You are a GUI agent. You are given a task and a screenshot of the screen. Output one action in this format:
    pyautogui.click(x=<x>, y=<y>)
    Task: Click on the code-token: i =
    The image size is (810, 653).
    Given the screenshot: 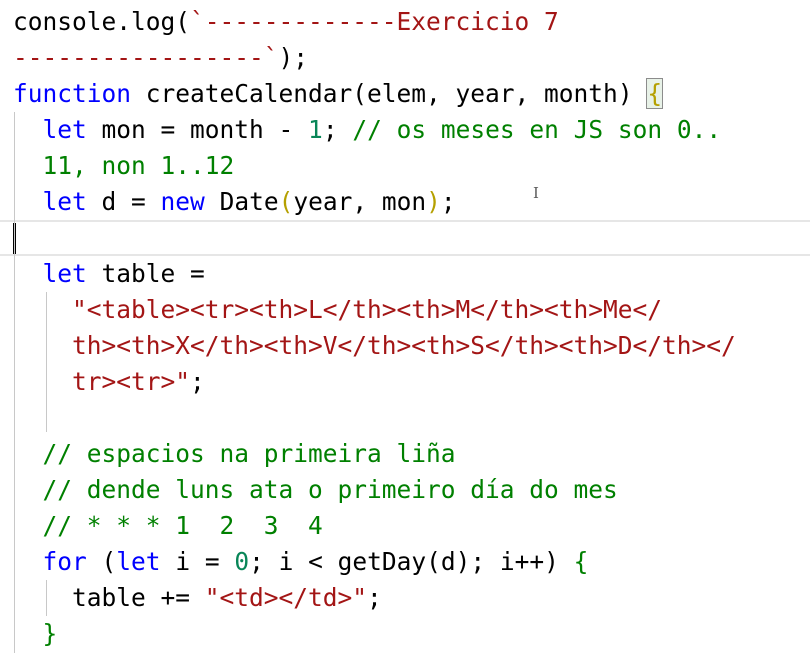 What is the action you would take?
    pyautogui.click(x=197, y=561)
    